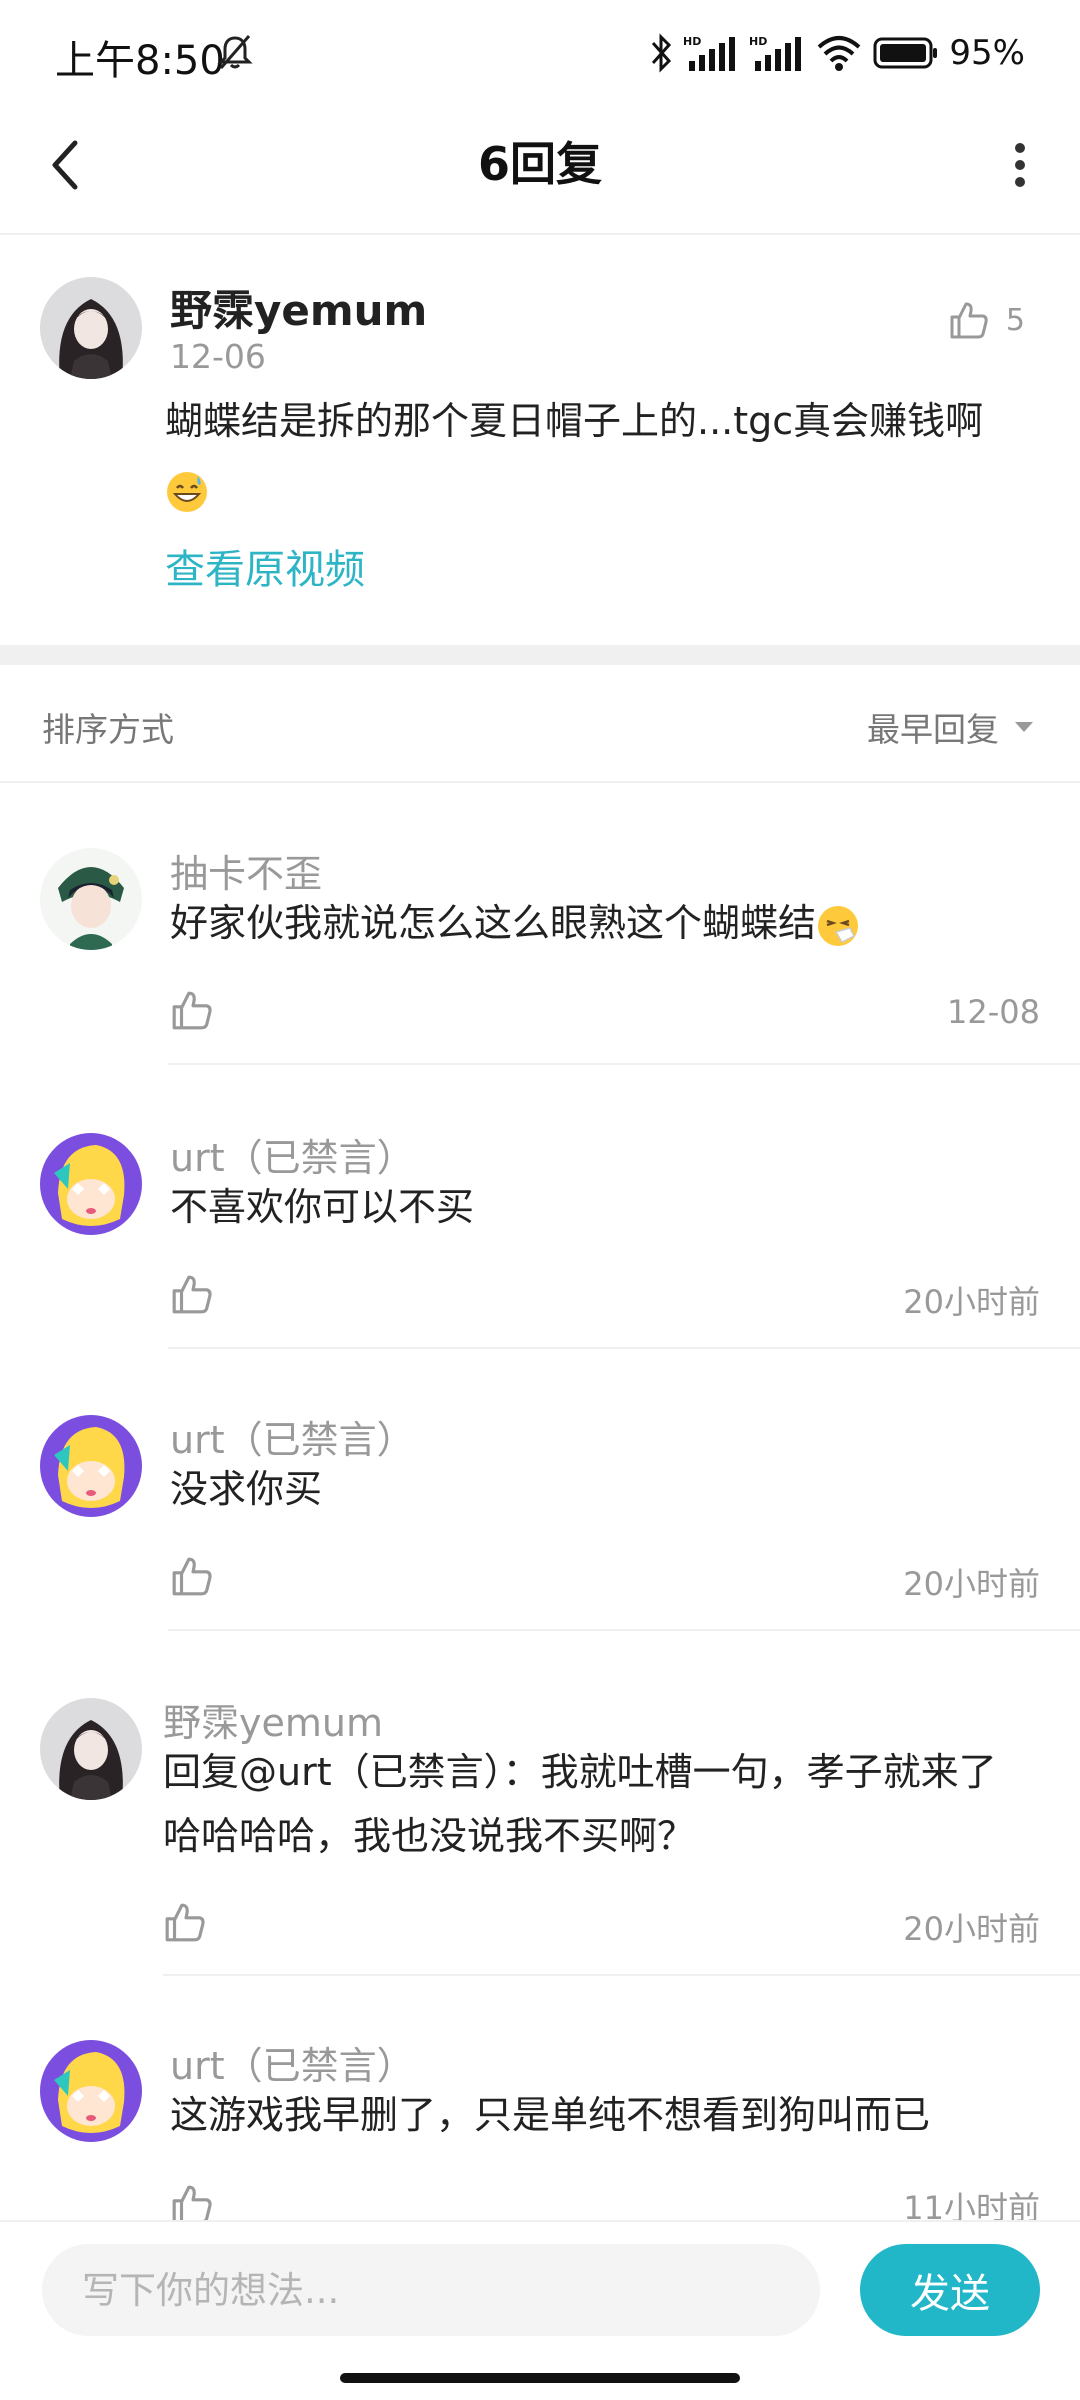  I want to click on sort-label: 排序方式, so click(108, 729).